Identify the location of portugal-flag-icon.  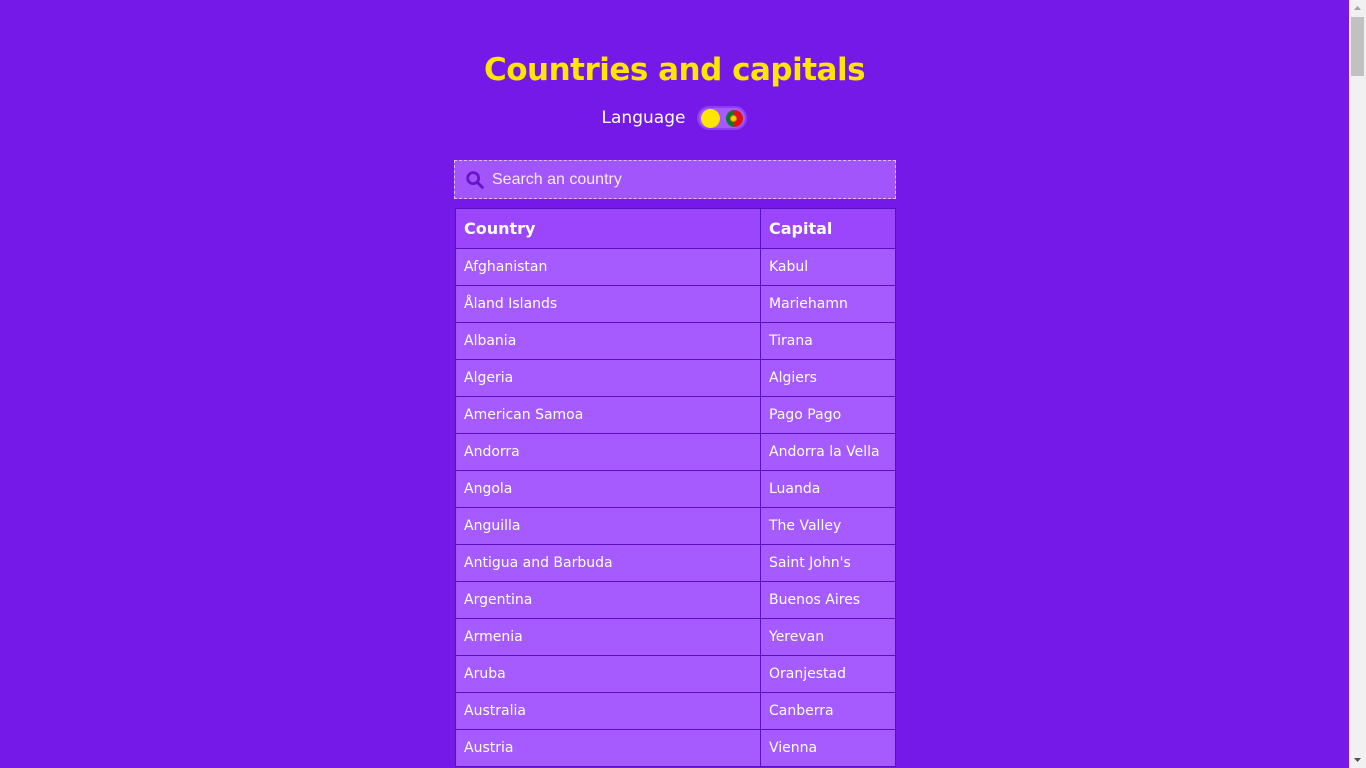
(735, 118).